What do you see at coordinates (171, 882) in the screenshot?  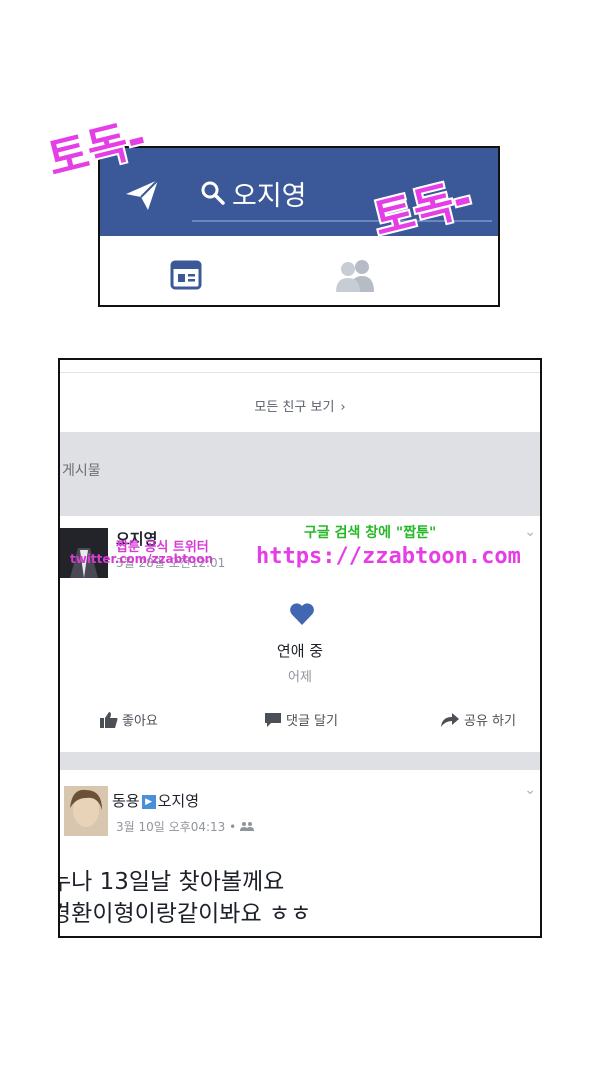 I see `post-body-line: 누나 13일날 찾아볼께요` at bounding box center [171, 882].